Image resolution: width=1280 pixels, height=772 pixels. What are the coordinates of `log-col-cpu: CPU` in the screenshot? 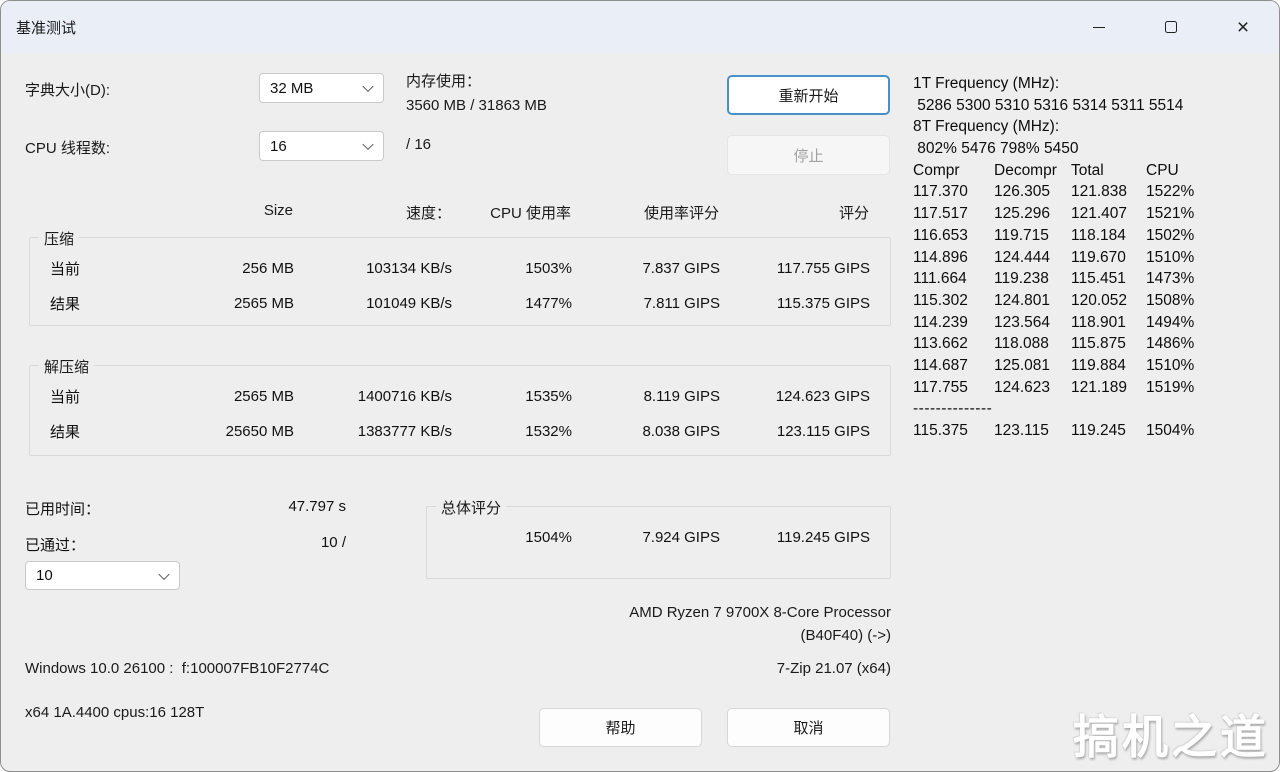 It's located at (1162, 170).